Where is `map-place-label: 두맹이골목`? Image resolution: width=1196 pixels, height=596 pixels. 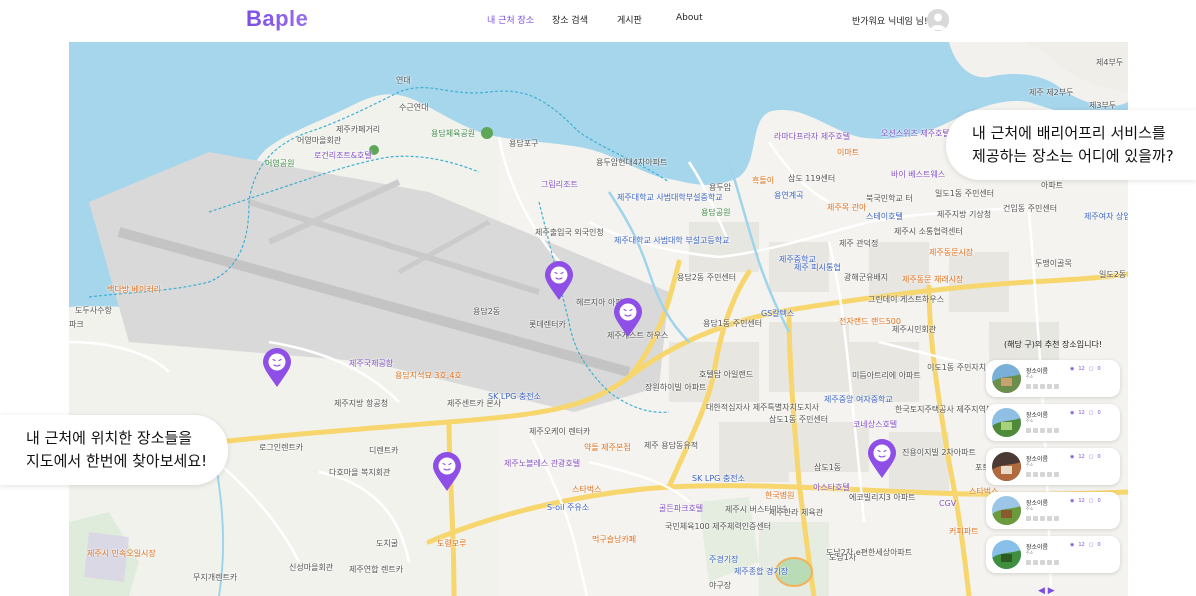 map-place-label: 두맹이골목 is located at coordinates (1053, 263).